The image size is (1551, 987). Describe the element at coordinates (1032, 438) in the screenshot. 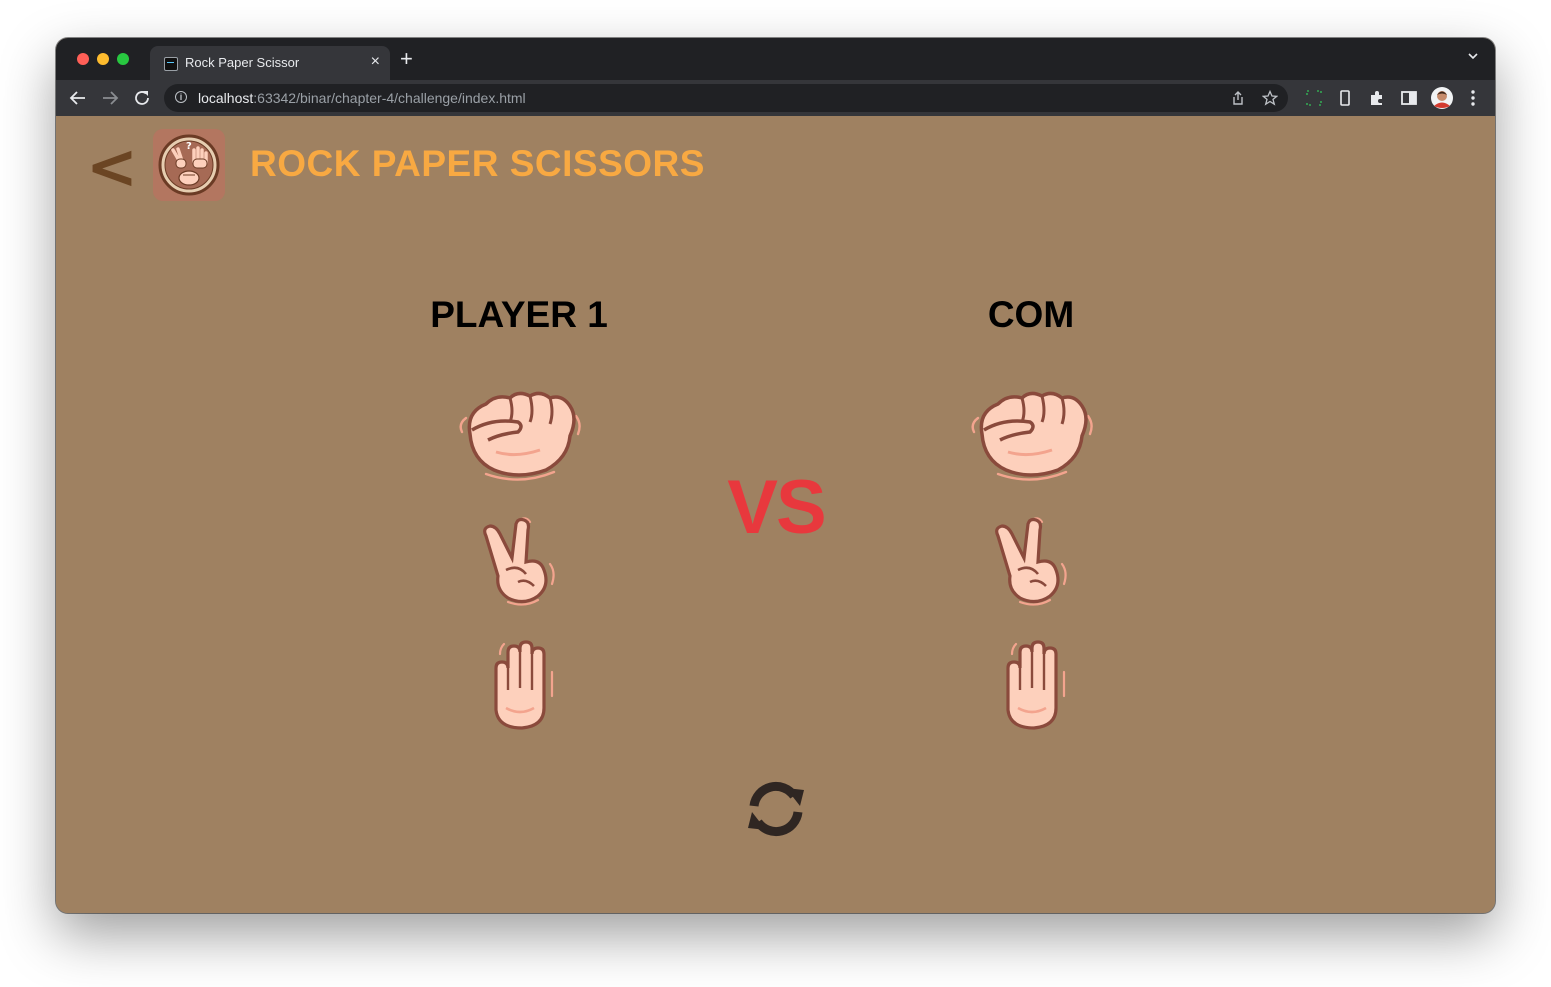

I see `com-rock-icon` at that location.